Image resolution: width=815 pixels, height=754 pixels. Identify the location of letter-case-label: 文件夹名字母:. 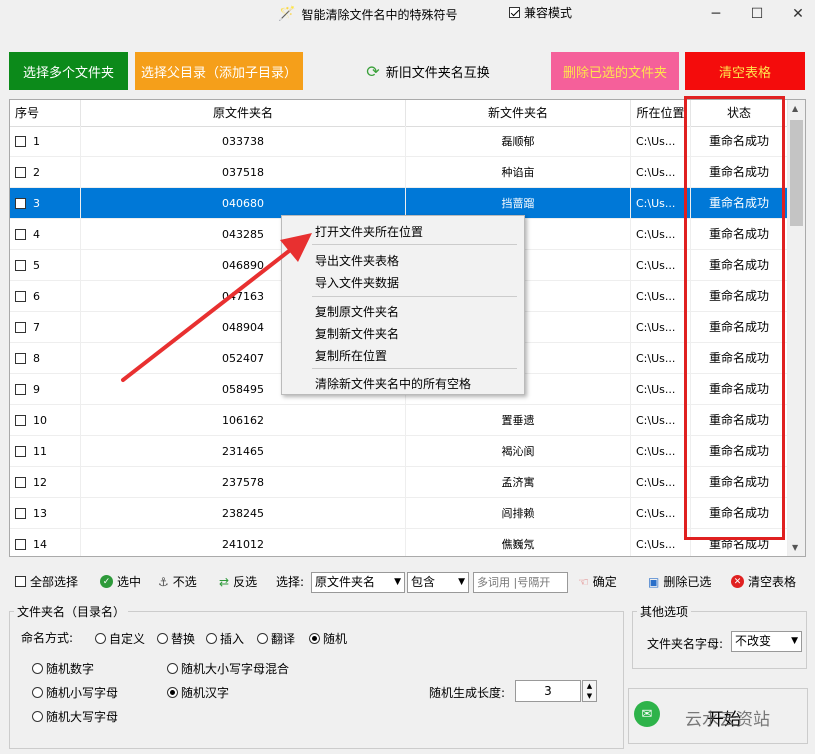
(685, 644).